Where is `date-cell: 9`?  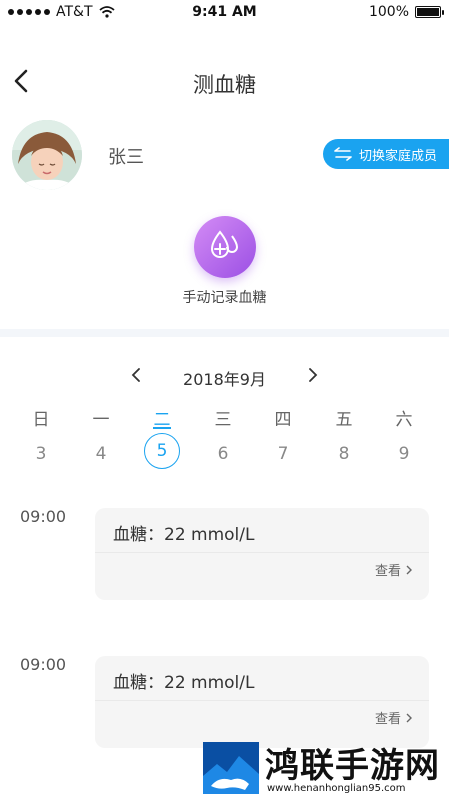
date-cell: 9 is located at coordinates (404, 454).